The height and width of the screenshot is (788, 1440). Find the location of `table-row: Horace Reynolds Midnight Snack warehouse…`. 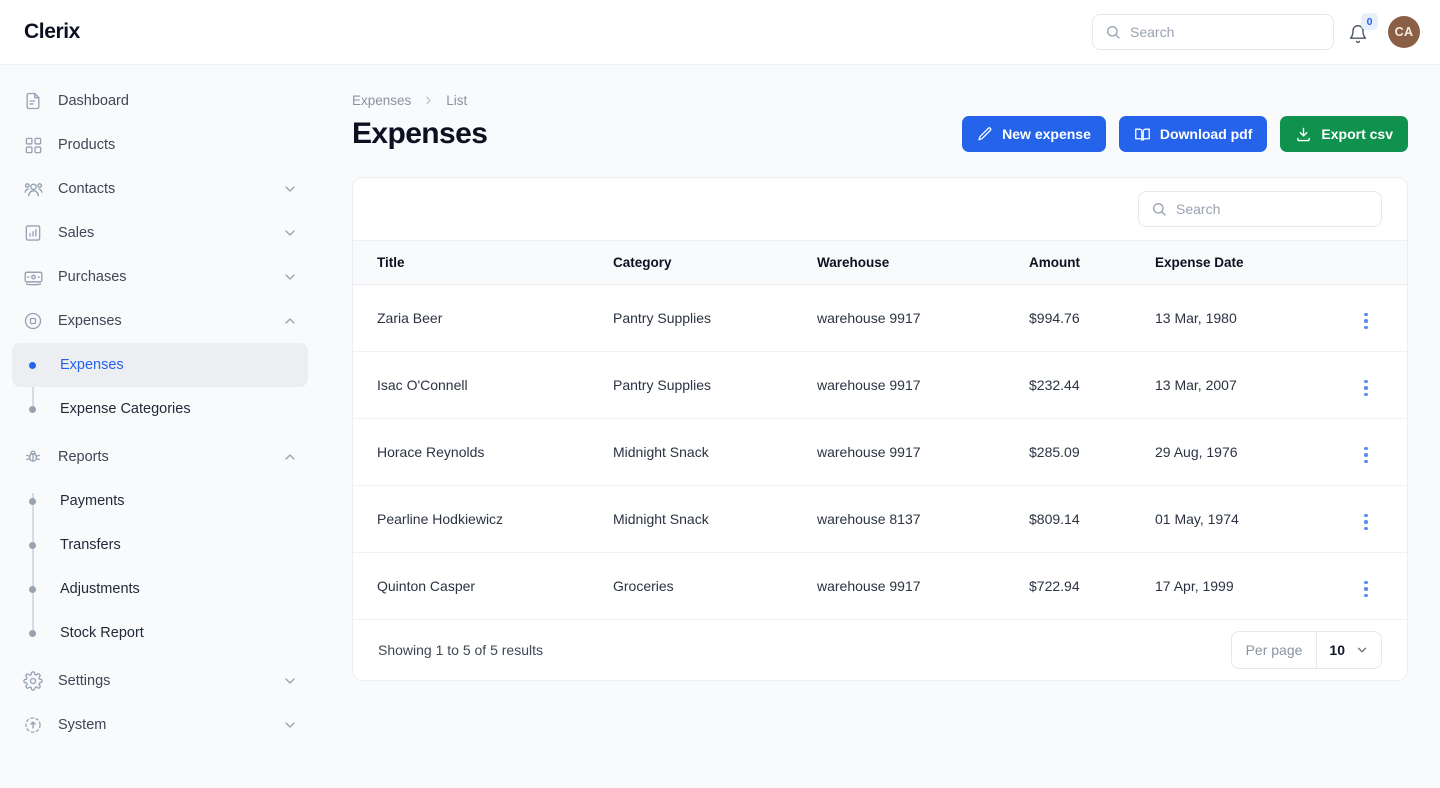

table-row: Horace Reynolds Midnight Snack warehouse… is located at coordinates (880, 452).